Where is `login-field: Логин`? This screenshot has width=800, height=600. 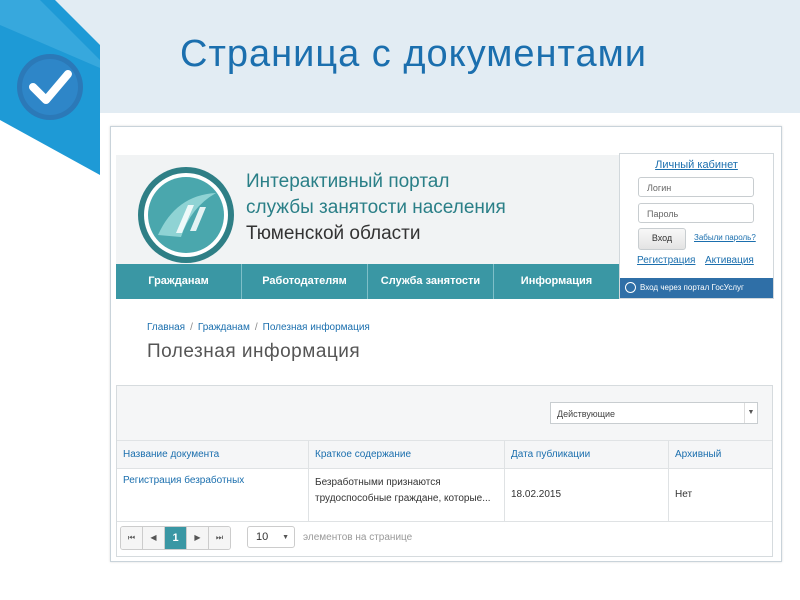 login-field: Логин is located at coordinates (696, 187).